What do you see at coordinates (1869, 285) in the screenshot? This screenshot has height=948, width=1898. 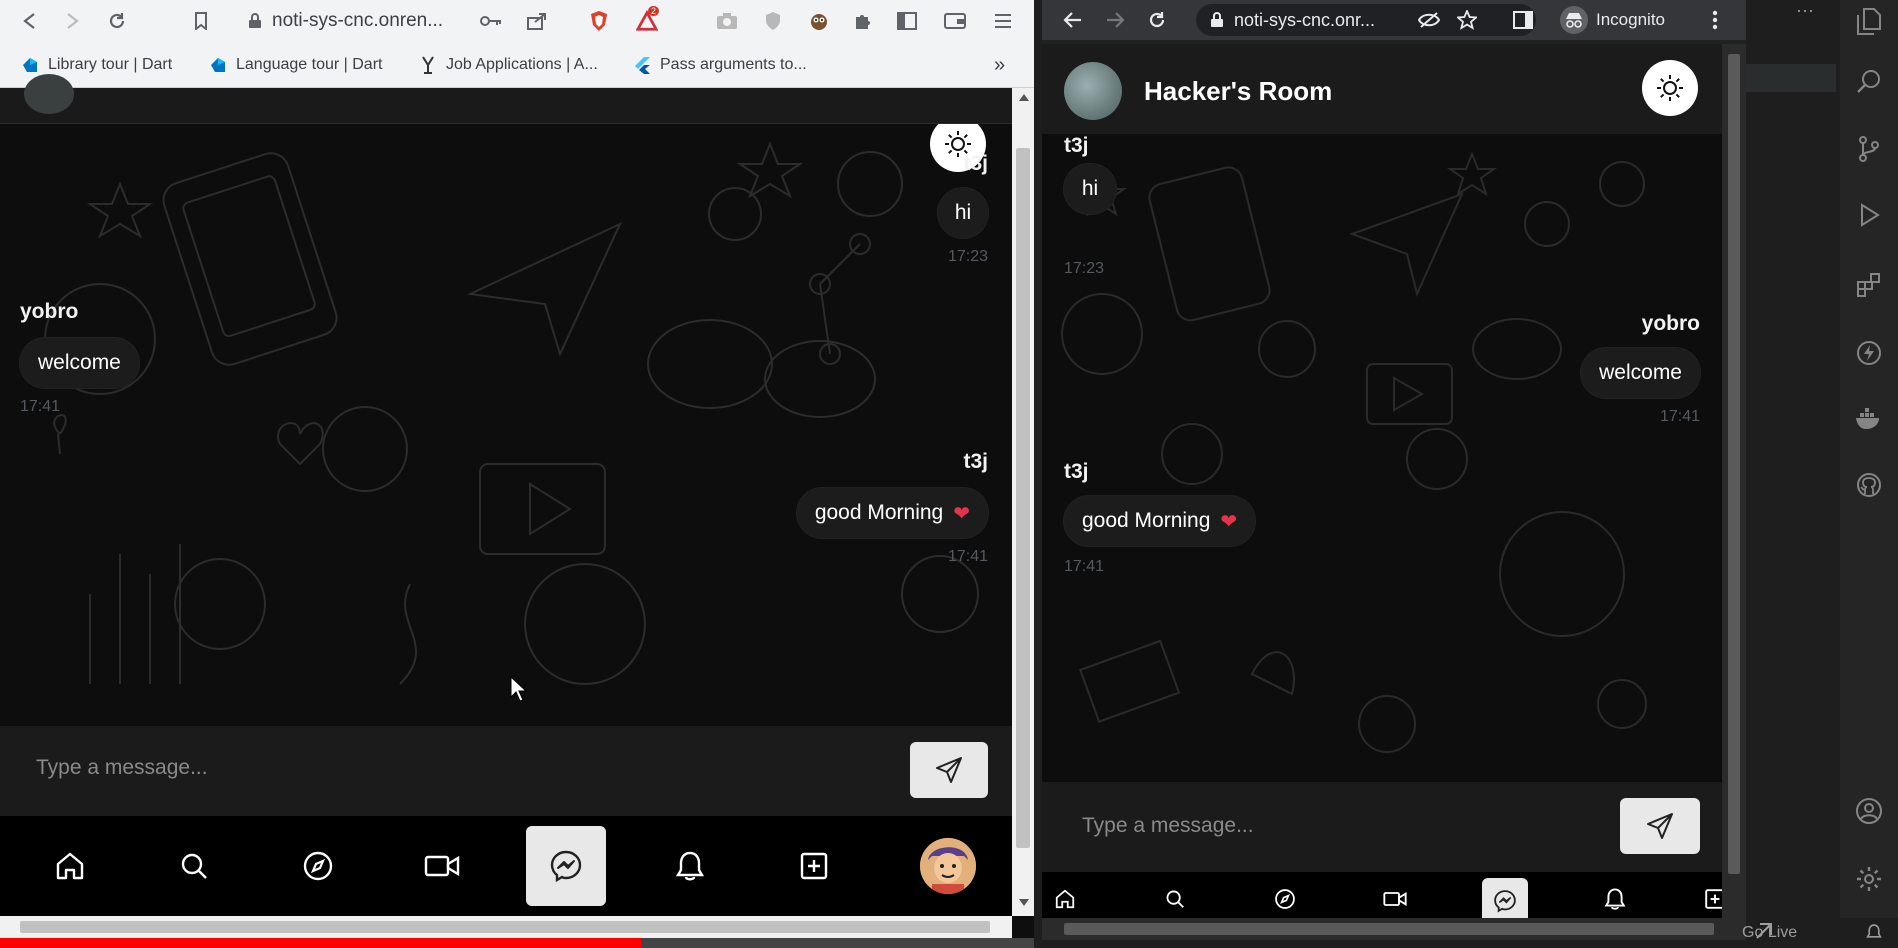 I see `extensions-icon` at bounding box center [1869, 285].